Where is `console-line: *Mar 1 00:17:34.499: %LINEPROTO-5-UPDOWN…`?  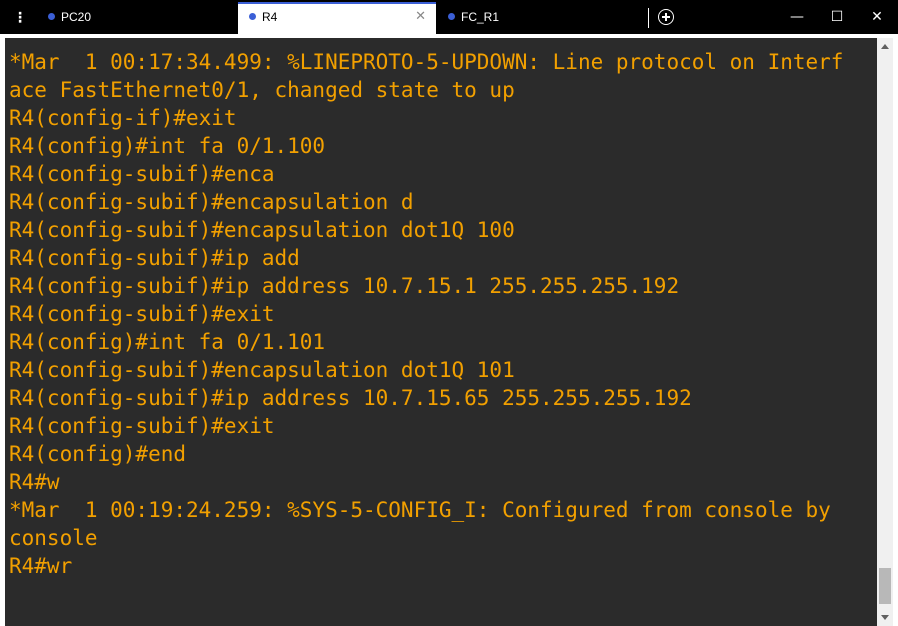
console-line: *Mar 1 00:17:34.499: %LINEPROTO-5-UPDOWN… is located at coordinates (426, 62).